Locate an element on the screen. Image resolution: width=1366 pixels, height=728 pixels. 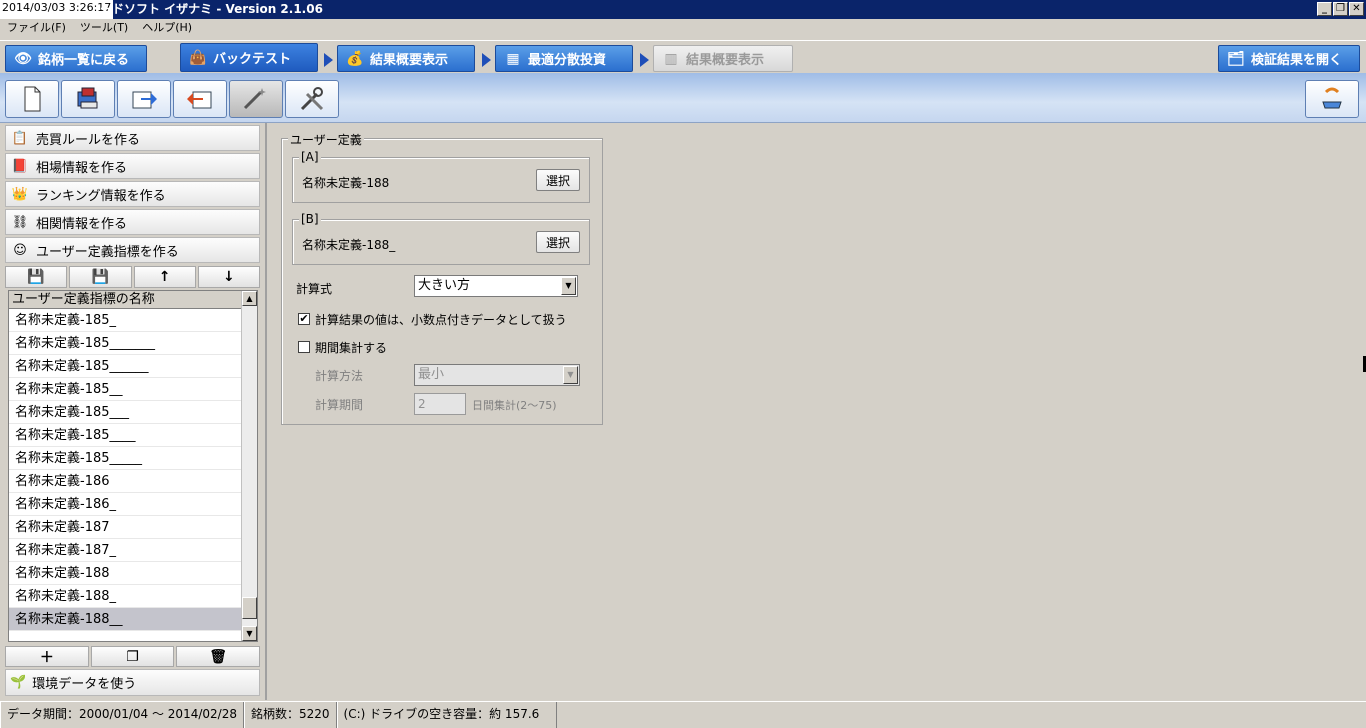
list-item: 名称未定義-187_ is located at coordinates (125, 550).